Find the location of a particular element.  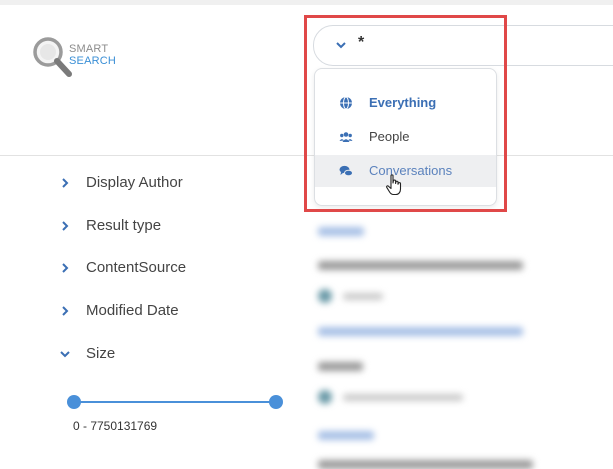

filter-size: Size is located at coordinates (170, 355).